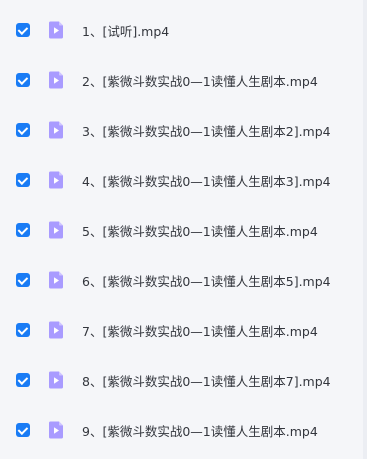 The height and width of the screenshot is (459, 367). Describe the element at coordinates (181, 30) in the screenshot. I see `file-row: 1、[试听].mp4` at that location.